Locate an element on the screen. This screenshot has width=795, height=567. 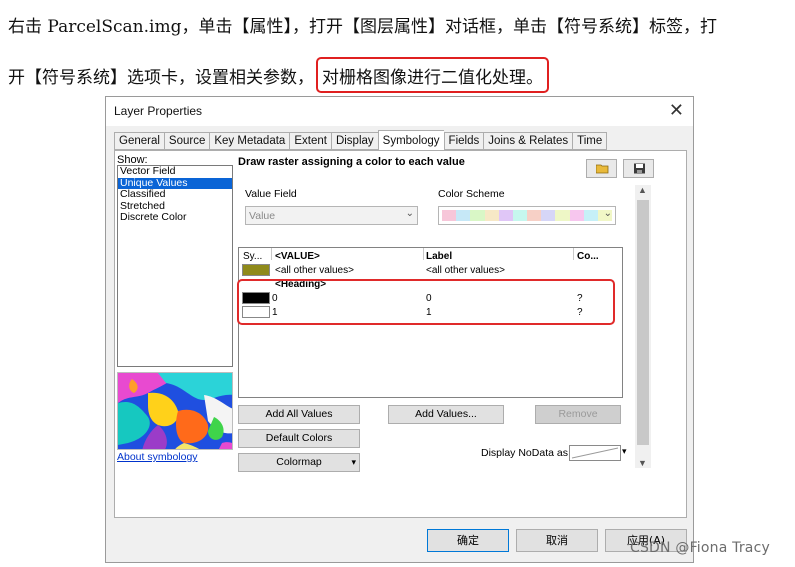
remove-button: Remove is located at coordinates (578, 414).